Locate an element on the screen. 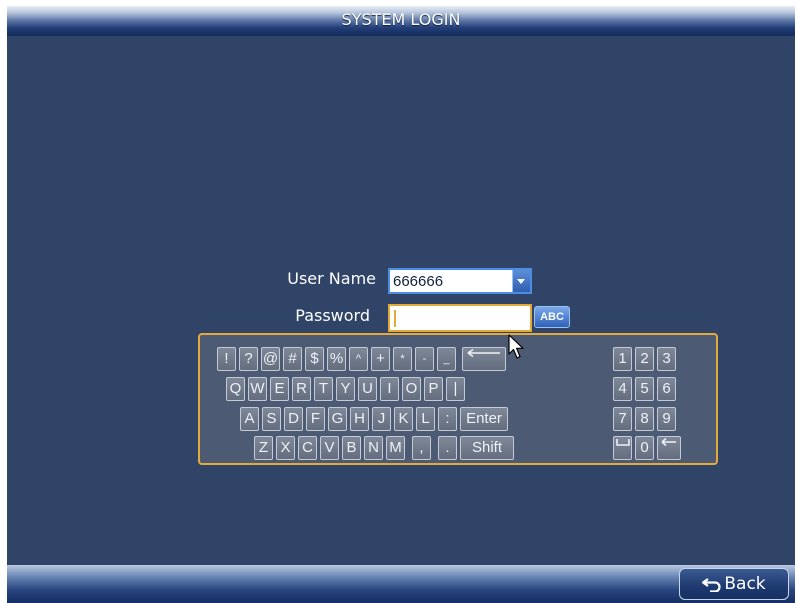 The height and width of the screenshot is (603, 799). key-0-8: * is located at coordinates (402, 359).